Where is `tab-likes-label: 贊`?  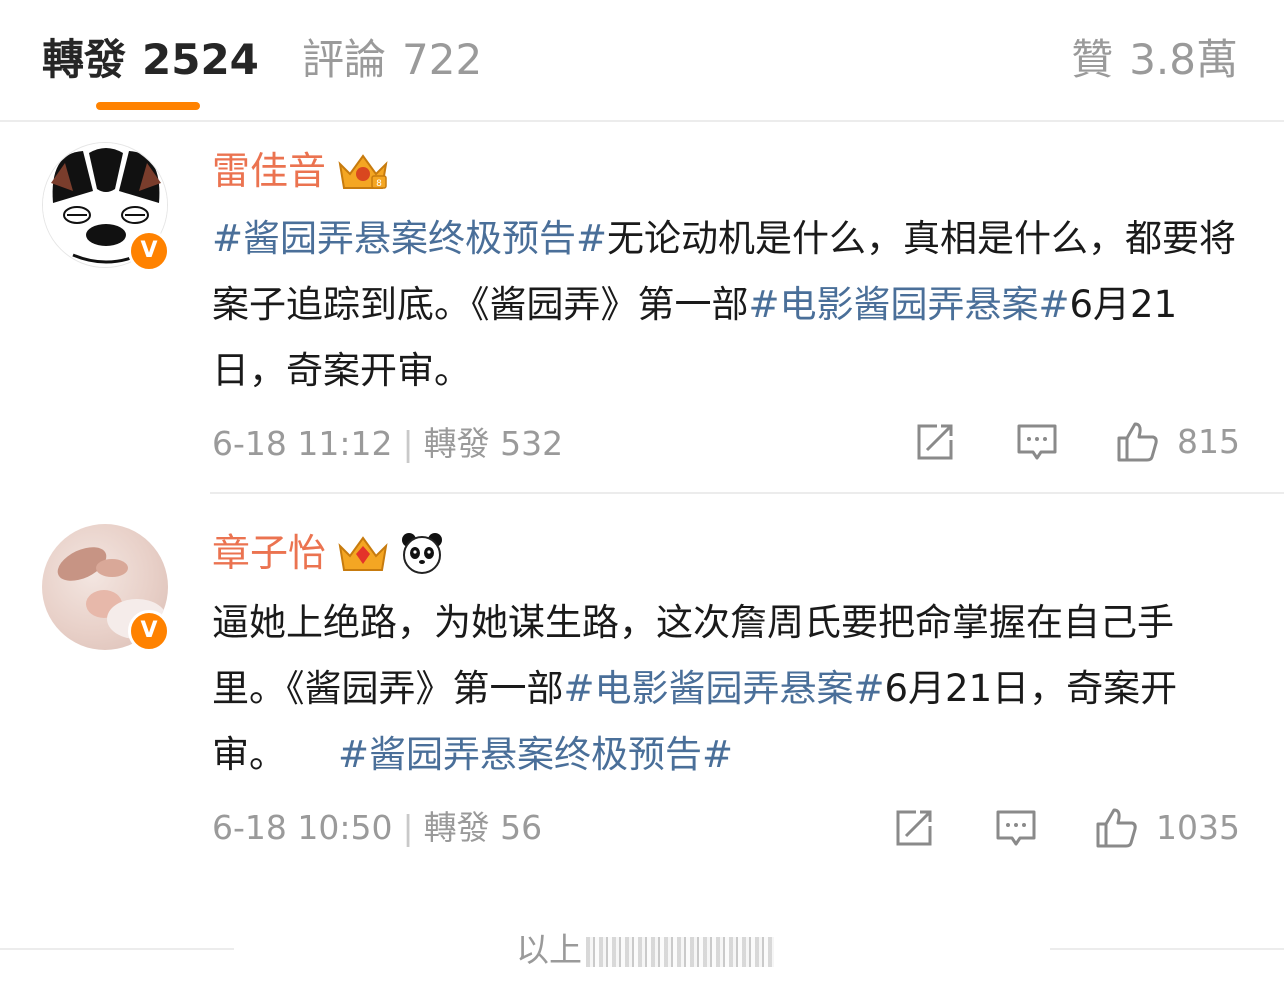
tab-likes-label: 贊 is located at coordinates (1092, 59).